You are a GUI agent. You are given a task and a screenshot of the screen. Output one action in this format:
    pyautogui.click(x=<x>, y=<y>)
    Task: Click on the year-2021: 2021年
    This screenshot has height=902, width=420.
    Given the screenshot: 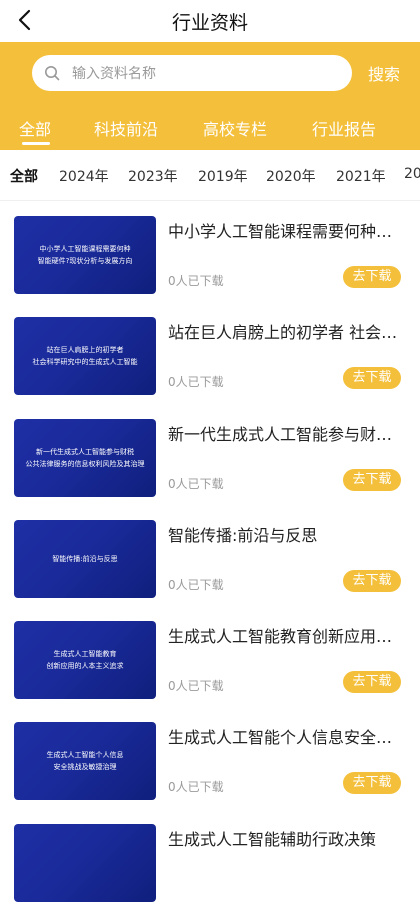 What is the action you would take?
    pyautogui.click(x=361, y=176)
    